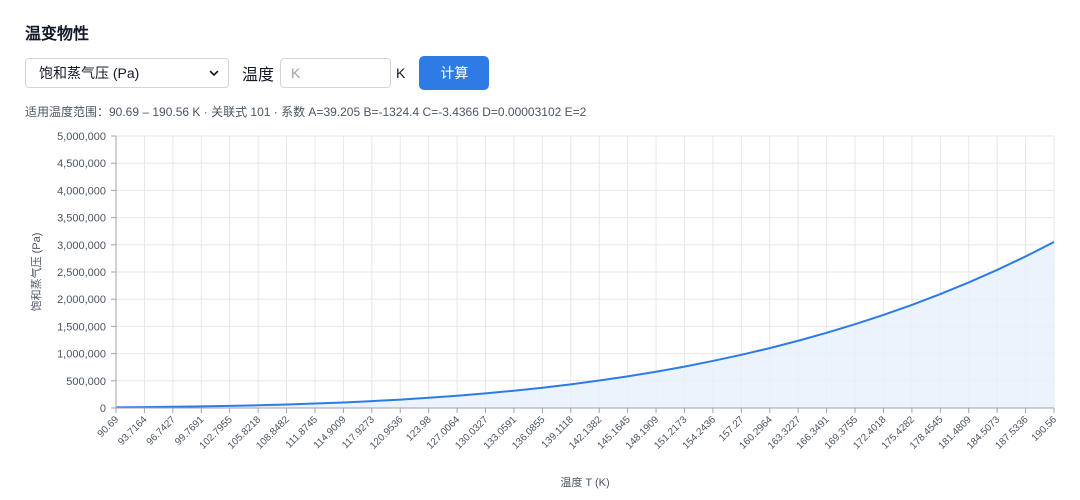  I want to click on calculate-button: 计算, so click(454, 73).